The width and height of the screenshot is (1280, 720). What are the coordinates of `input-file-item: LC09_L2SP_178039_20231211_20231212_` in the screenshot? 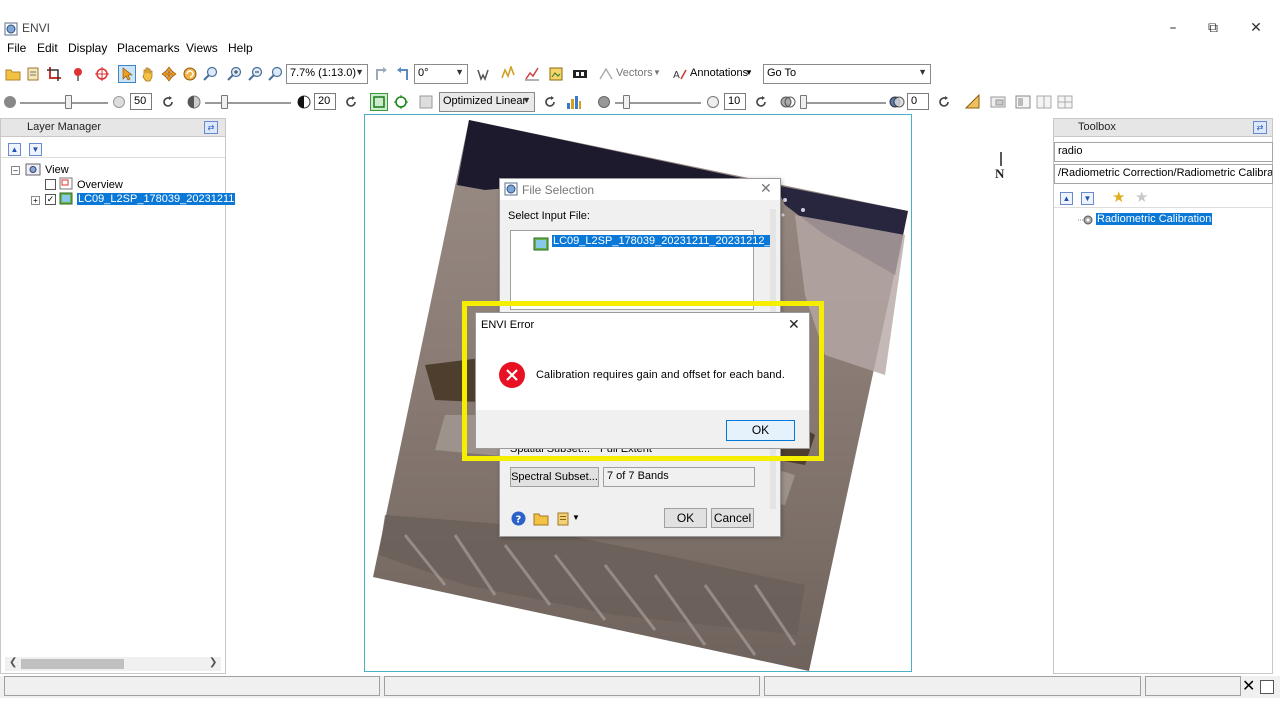 It's located at (662, 241).